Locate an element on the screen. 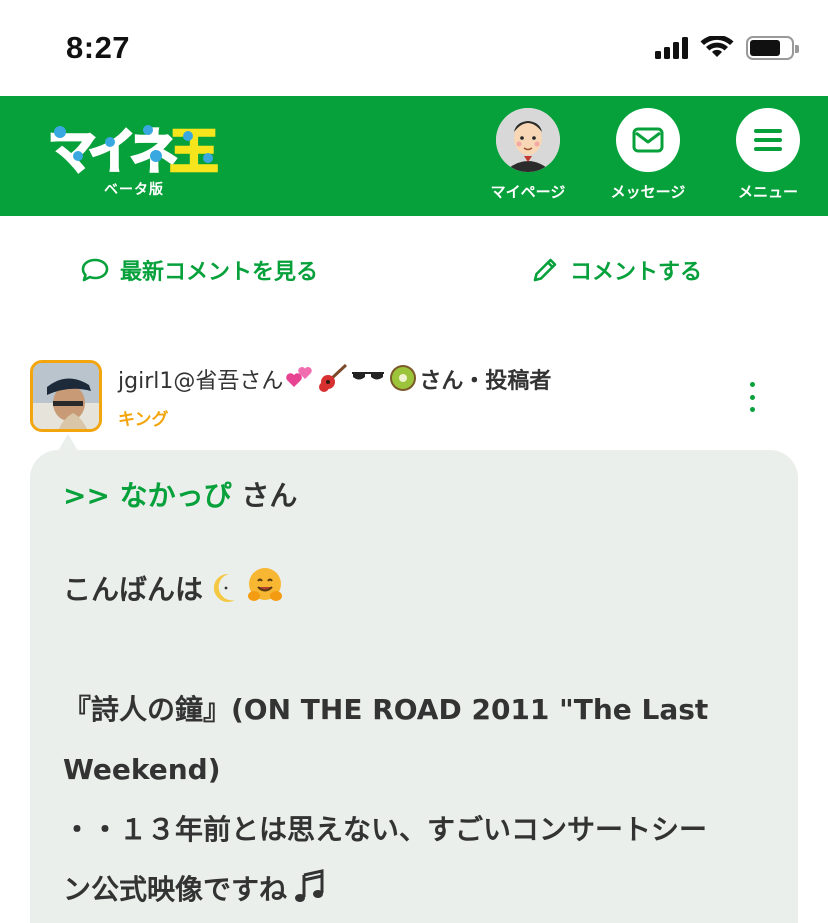 Image resolution: width=828 pixels, height=923 pixels. author-emoji-row is located at coordinates (352, 378).